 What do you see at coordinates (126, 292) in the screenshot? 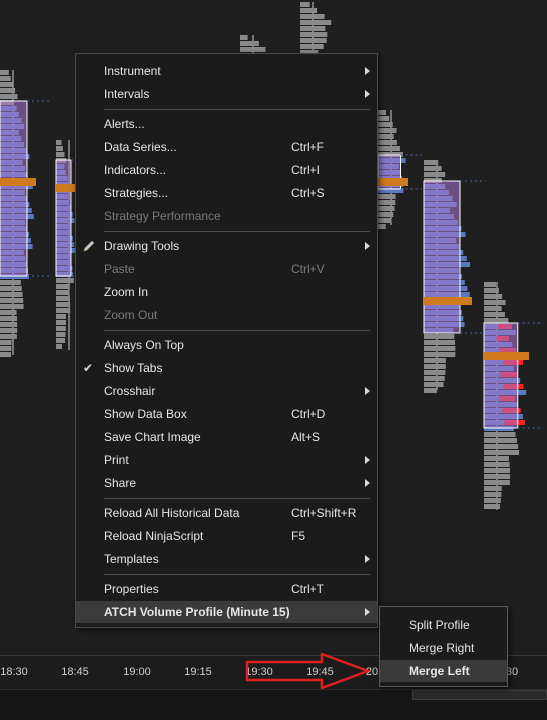
I see `menu-item-label: Zoom In` at bounding box center [126, 292].